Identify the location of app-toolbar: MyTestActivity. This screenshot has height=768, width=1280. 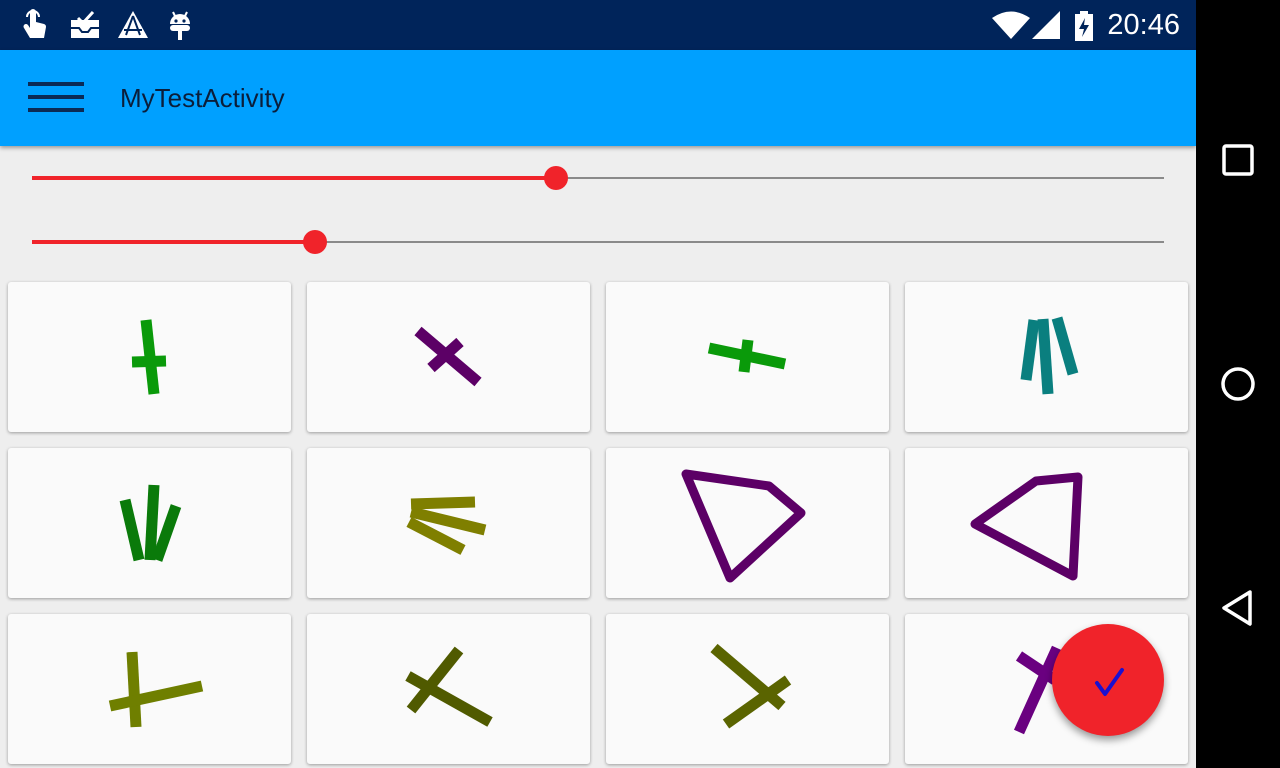
(598, 98).